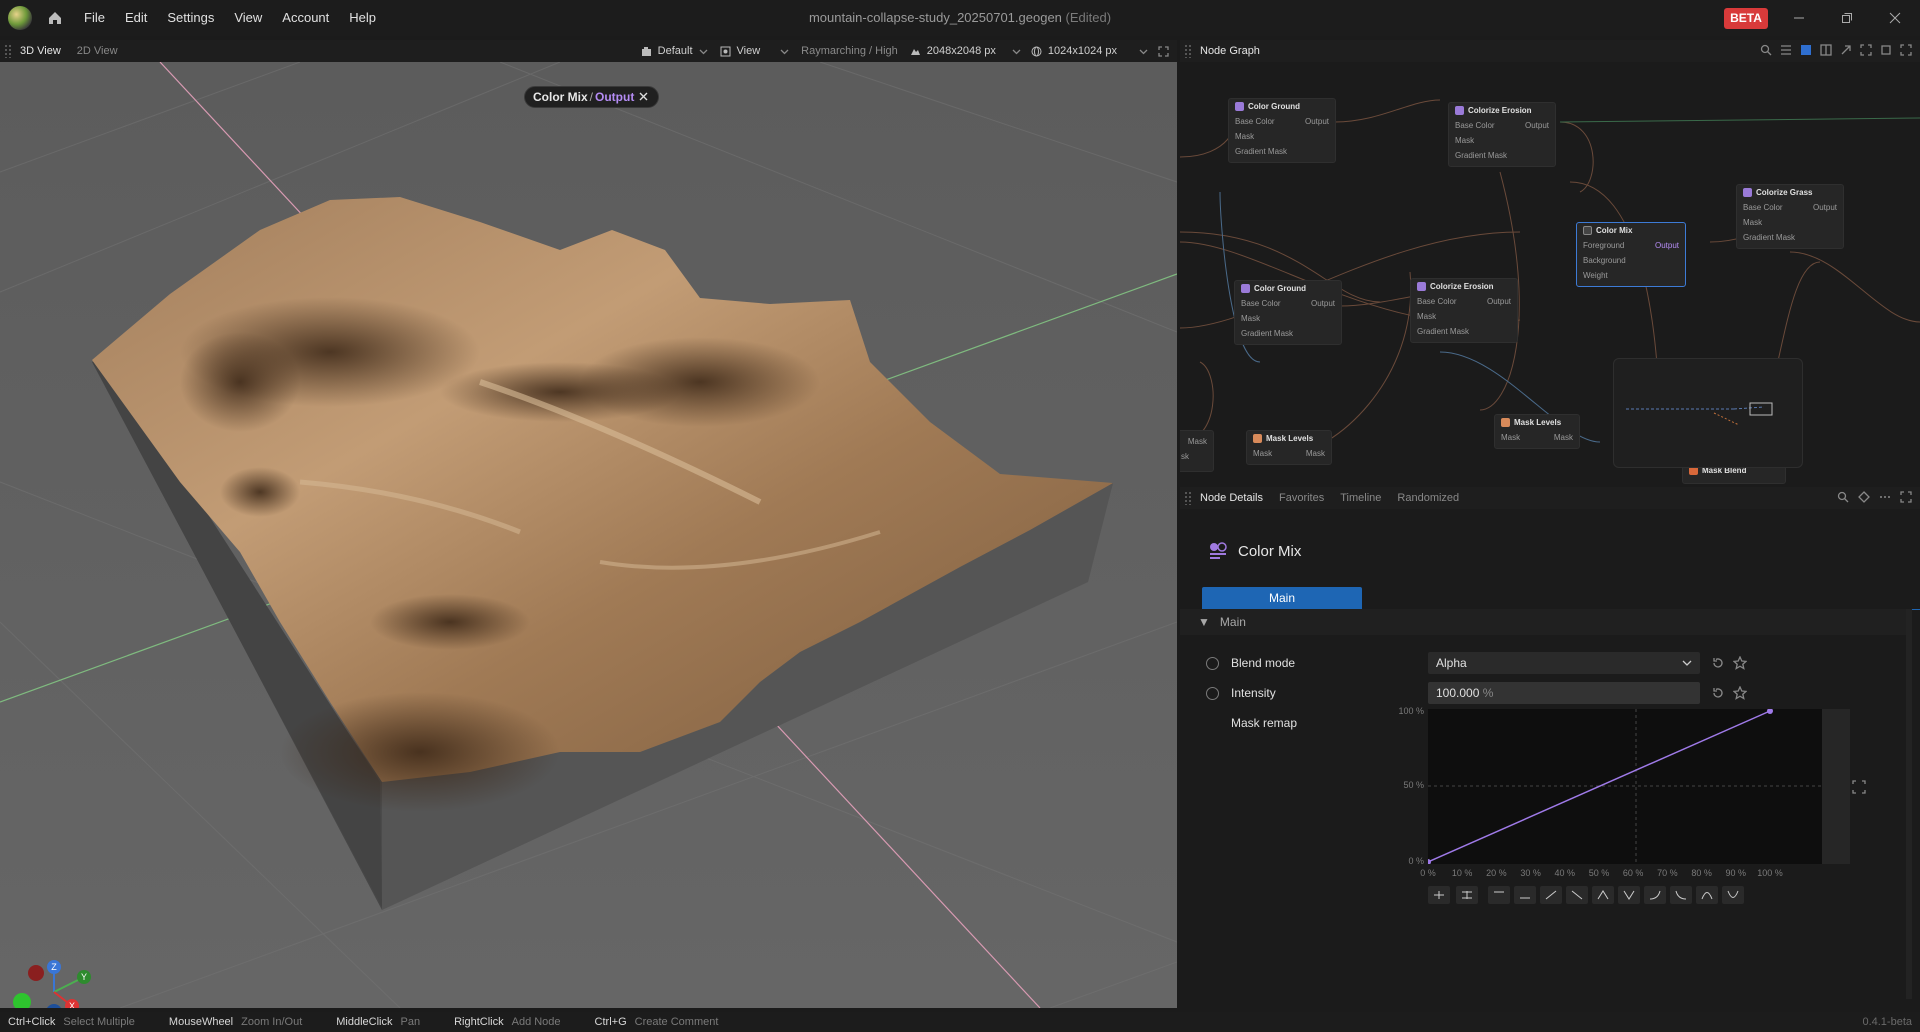  What do you see at coordinates (1204, 622) in the screenshot?
I see `collapse-triangle-icon: ▼` at bounding box center [1204, 622].